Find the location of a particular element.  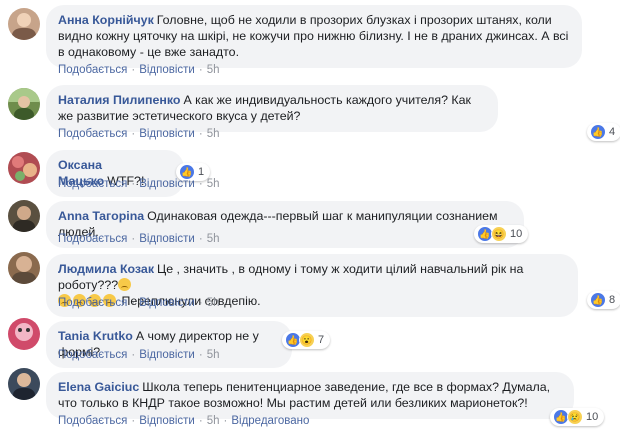

comment-author: Наталия Пилипенко is located at coordinates (119, 100).